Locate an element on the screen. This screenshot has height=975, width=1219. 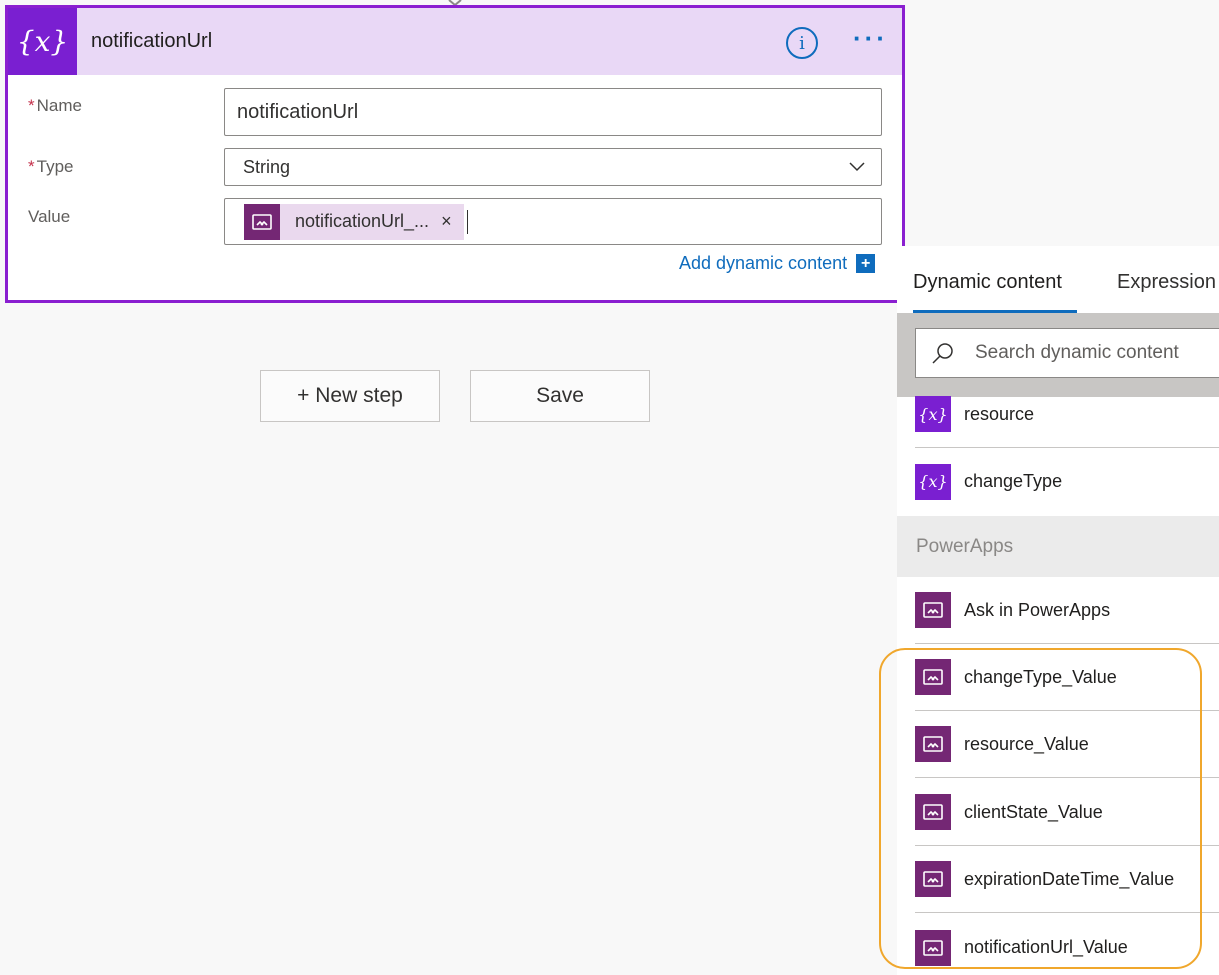
remove-token-icon: × is located at coordinates (446, 221).